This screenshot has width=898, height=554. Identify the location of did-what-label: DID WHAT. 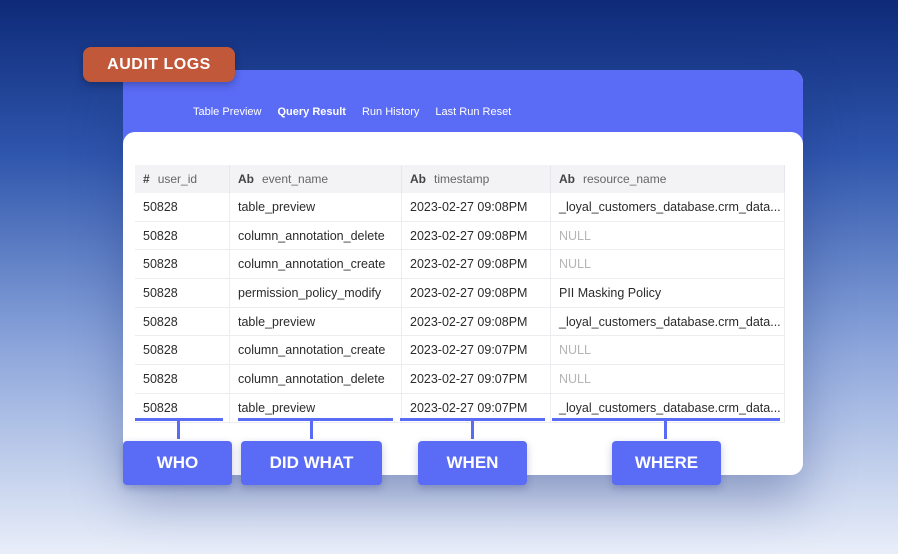
(311, 463).